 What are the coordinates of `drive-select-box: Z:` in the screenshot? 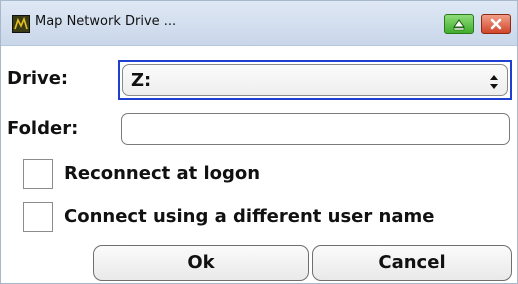 It's located at (315, 80).